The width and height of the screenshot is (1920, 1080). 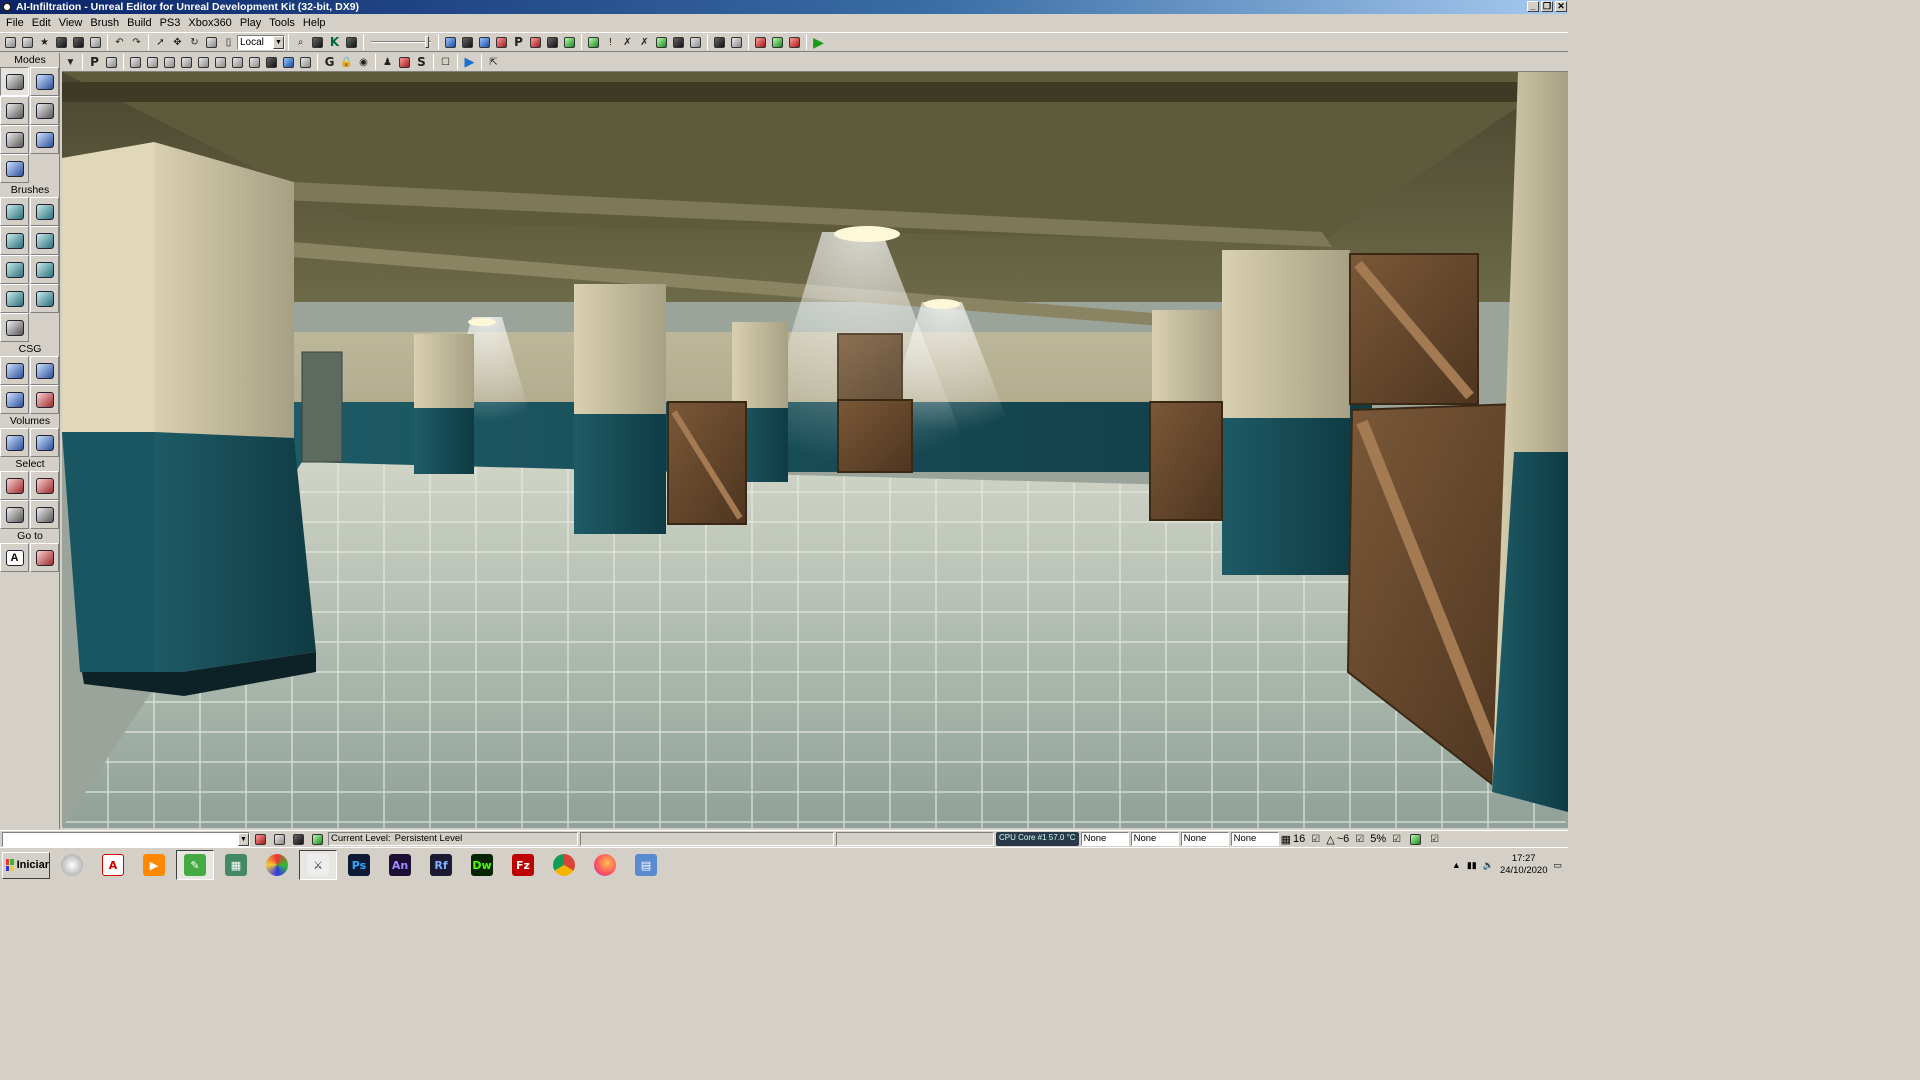 I want to click on kismet-icon: K, so click(x=334, y=42).